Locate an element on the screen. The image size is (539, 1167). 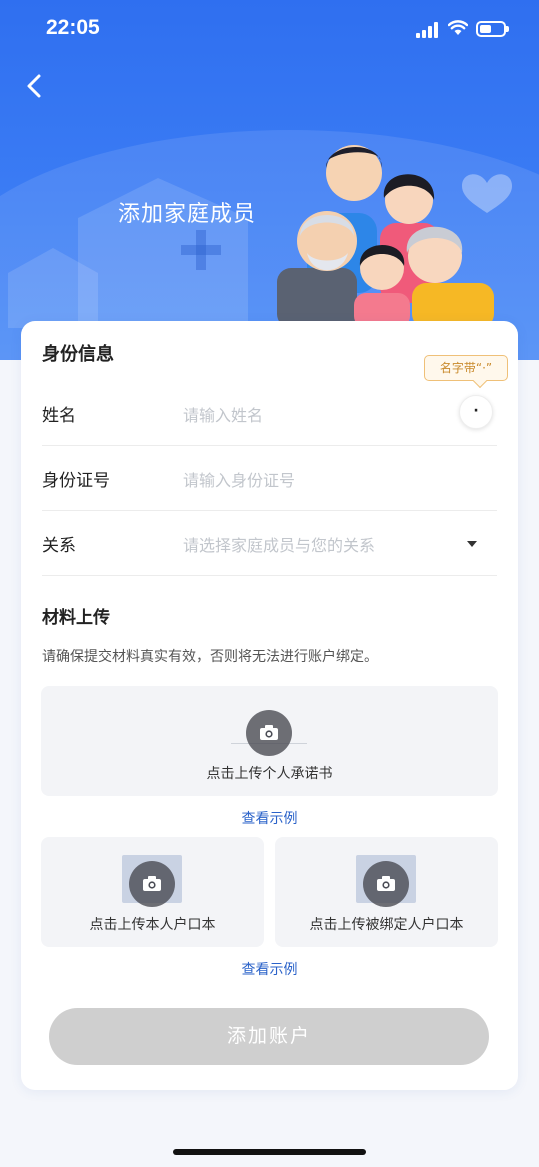
status-bar: 22:05 is located at coordinates (269, 29).